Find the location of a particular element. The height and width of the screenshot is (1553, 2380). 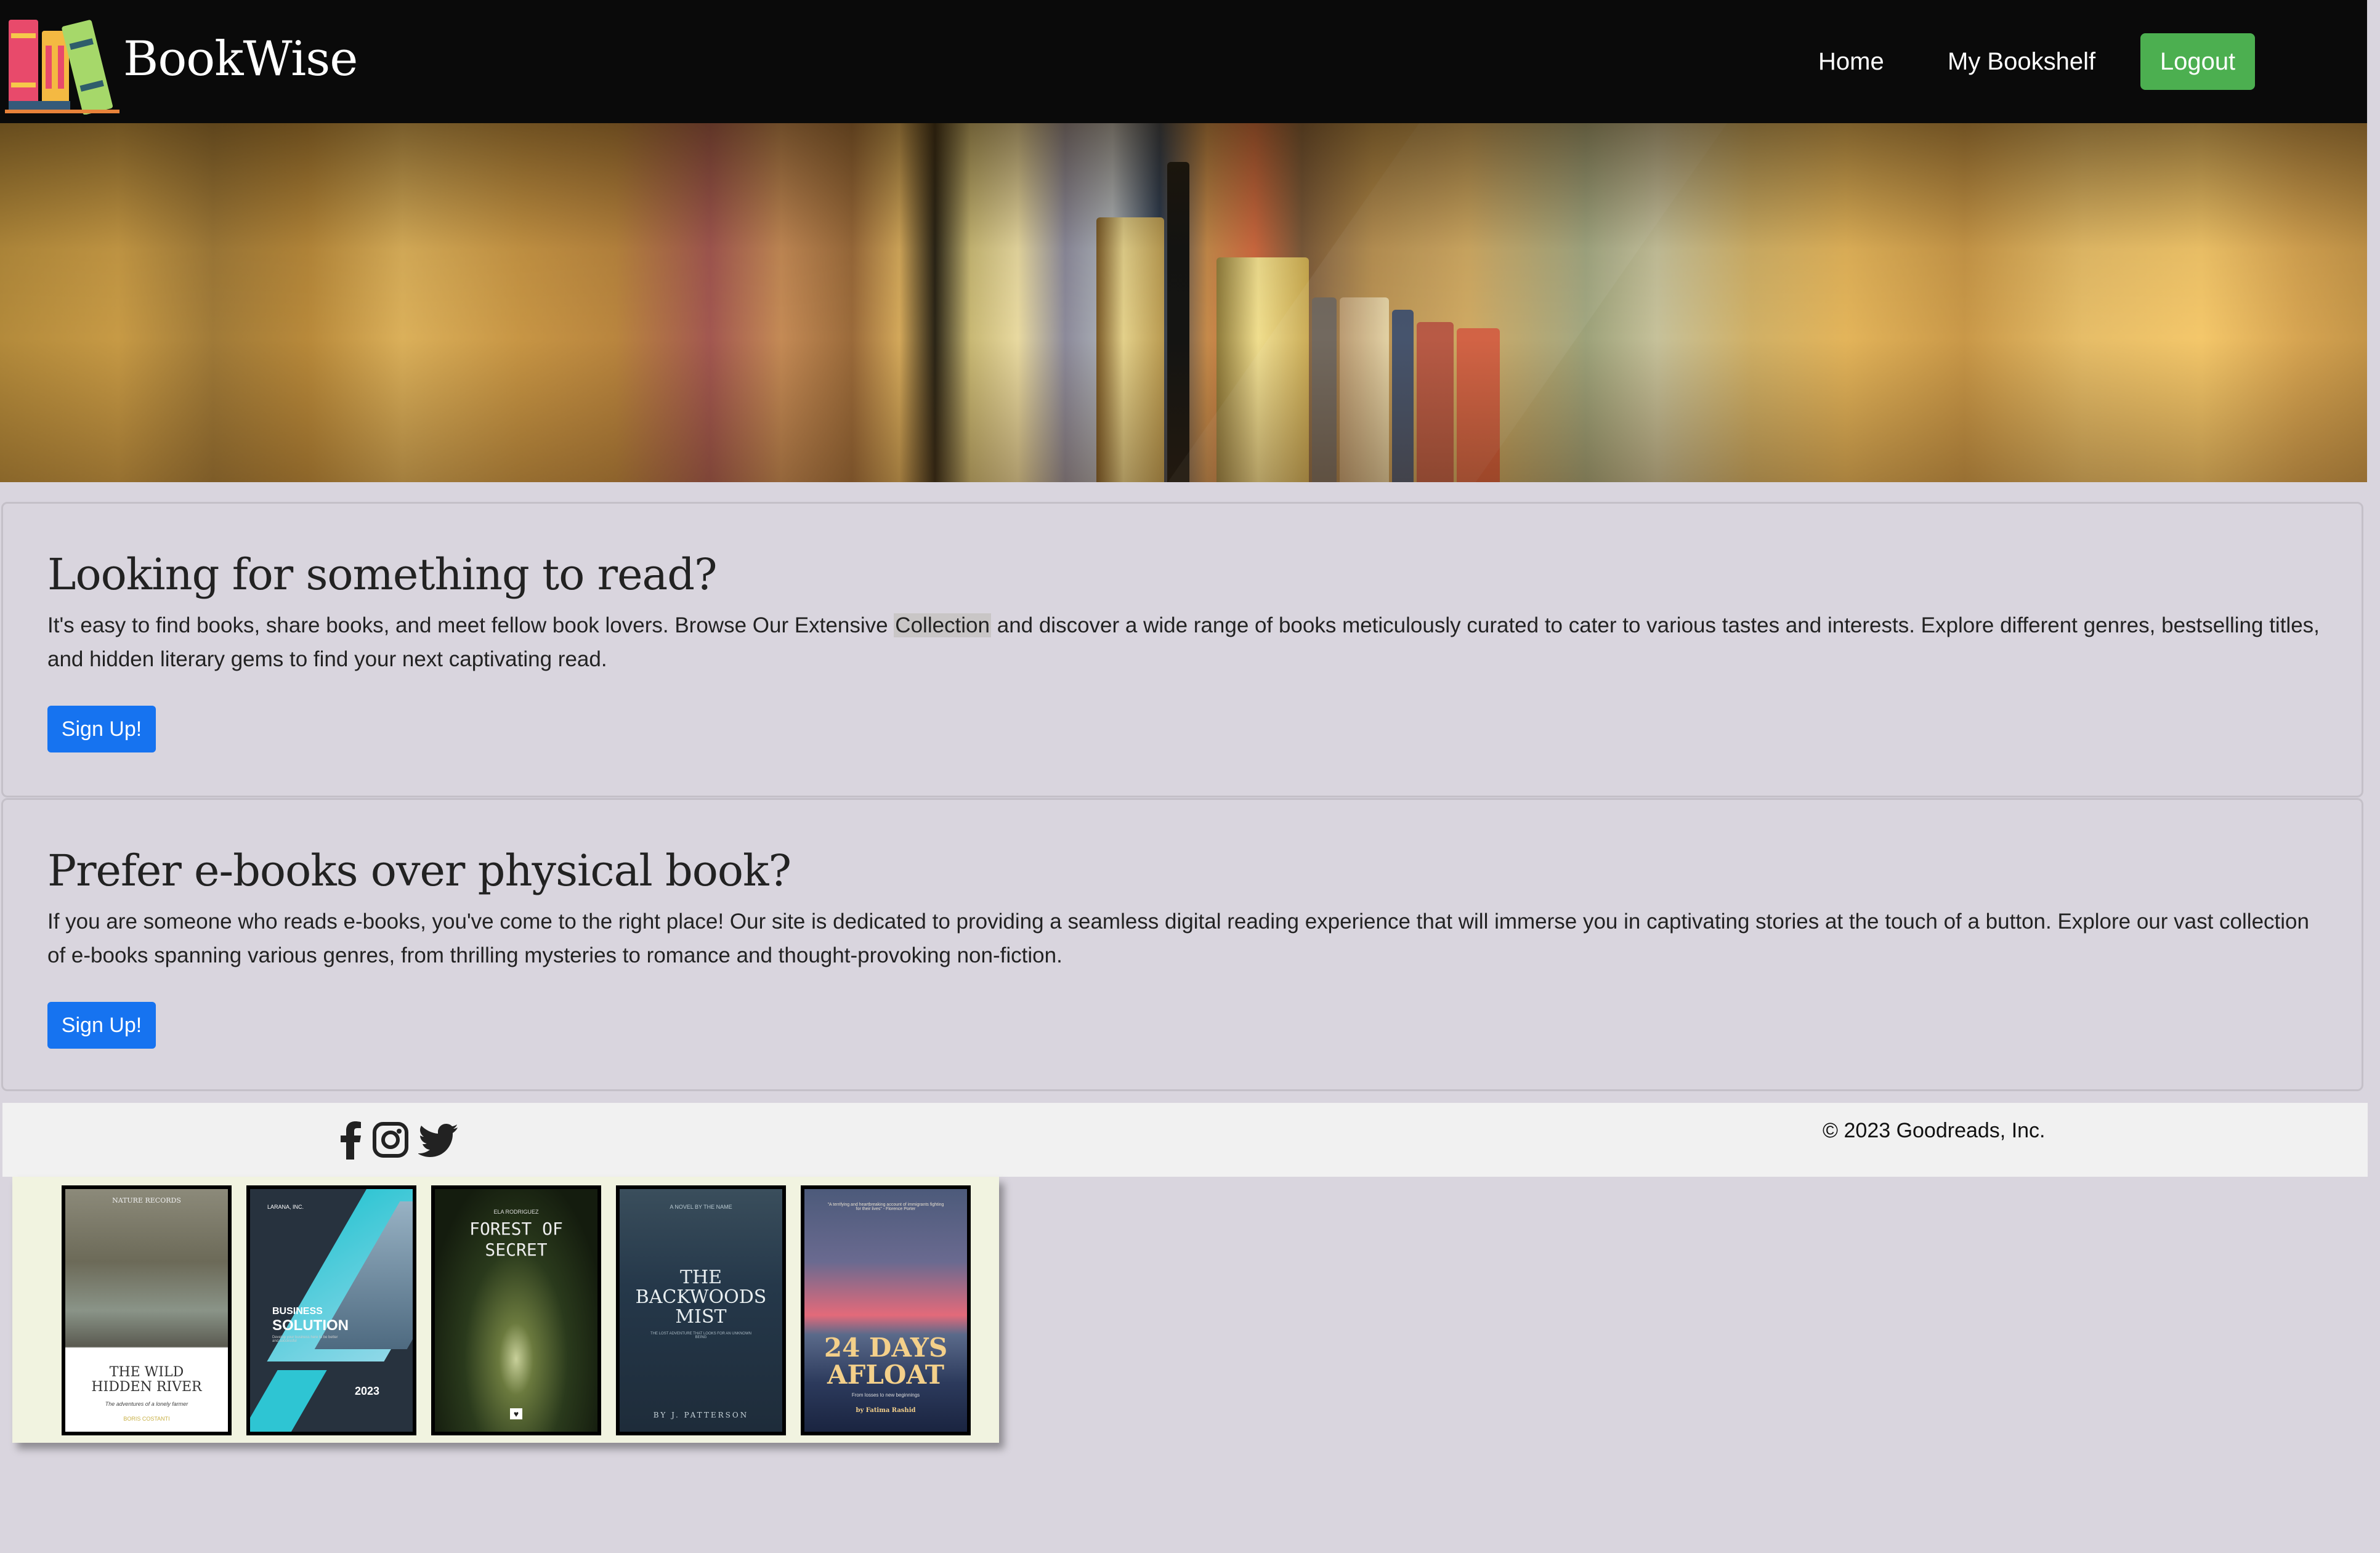

signup-button: Sign Up! is located at coordinates (101, 729).